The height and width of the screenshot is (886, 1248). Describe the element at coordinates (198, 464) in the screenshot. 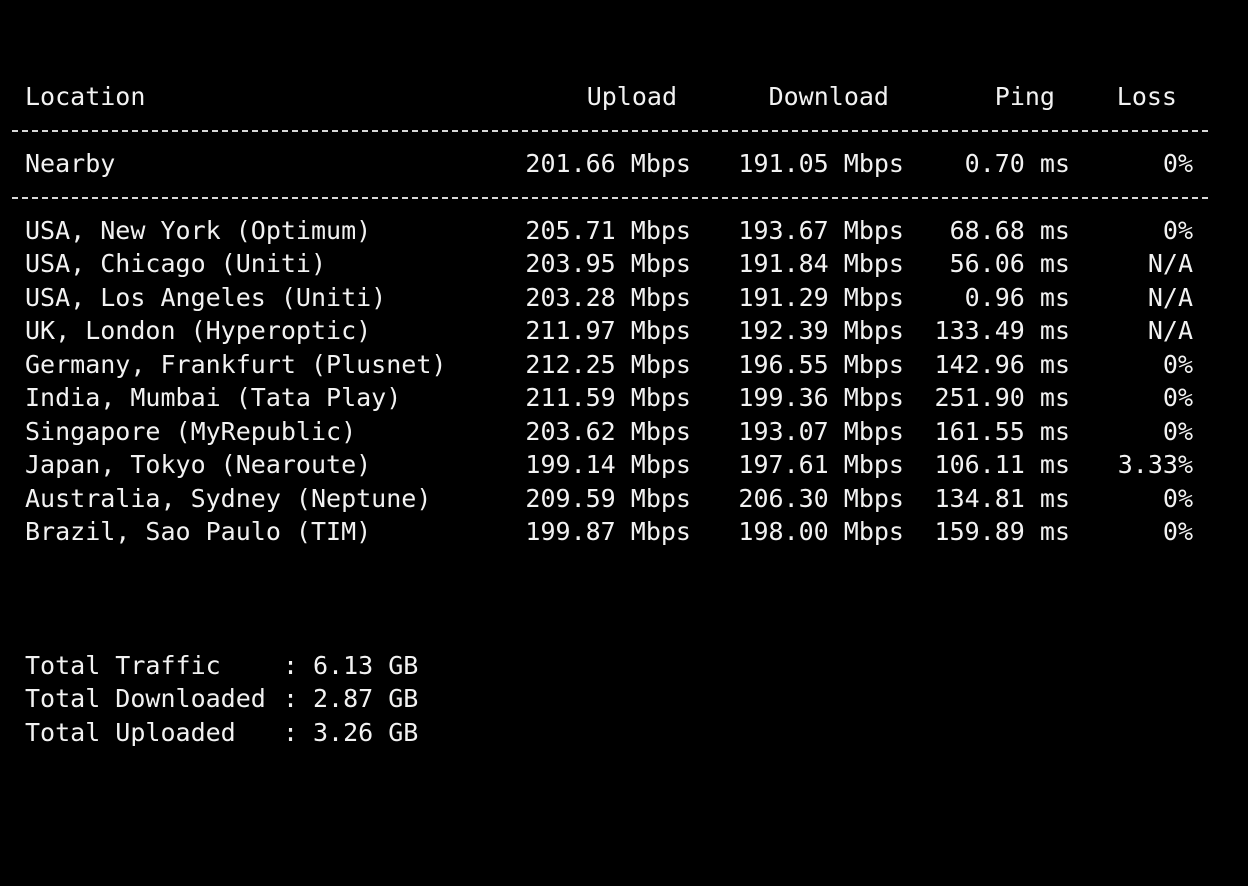

I see `row-location: Japan, Tokyo (Nearoute)` at that location.